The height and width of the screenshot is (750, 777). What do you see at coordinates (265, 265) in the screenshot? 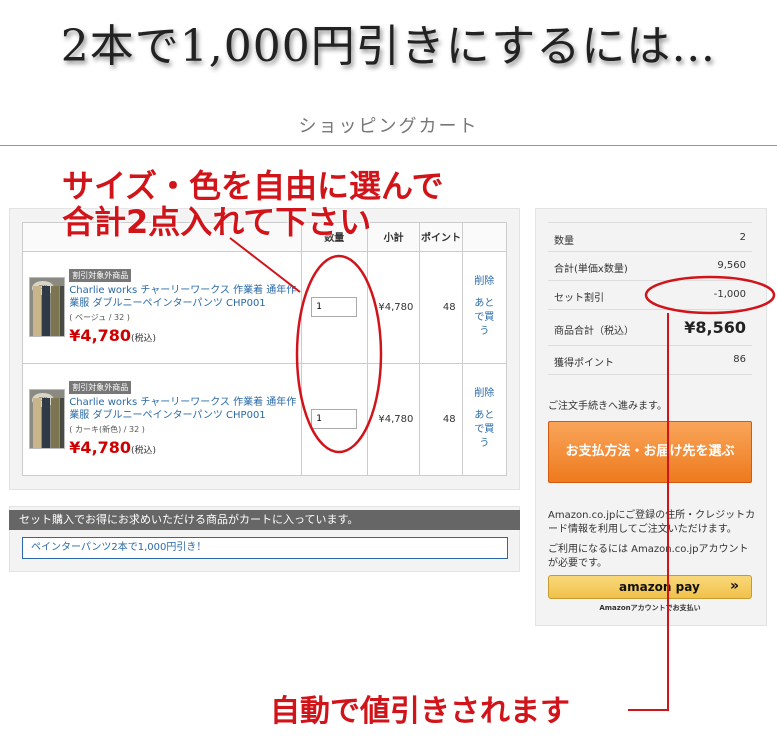
I see `annotation-pointer-line` at bounding box center [265, 265].